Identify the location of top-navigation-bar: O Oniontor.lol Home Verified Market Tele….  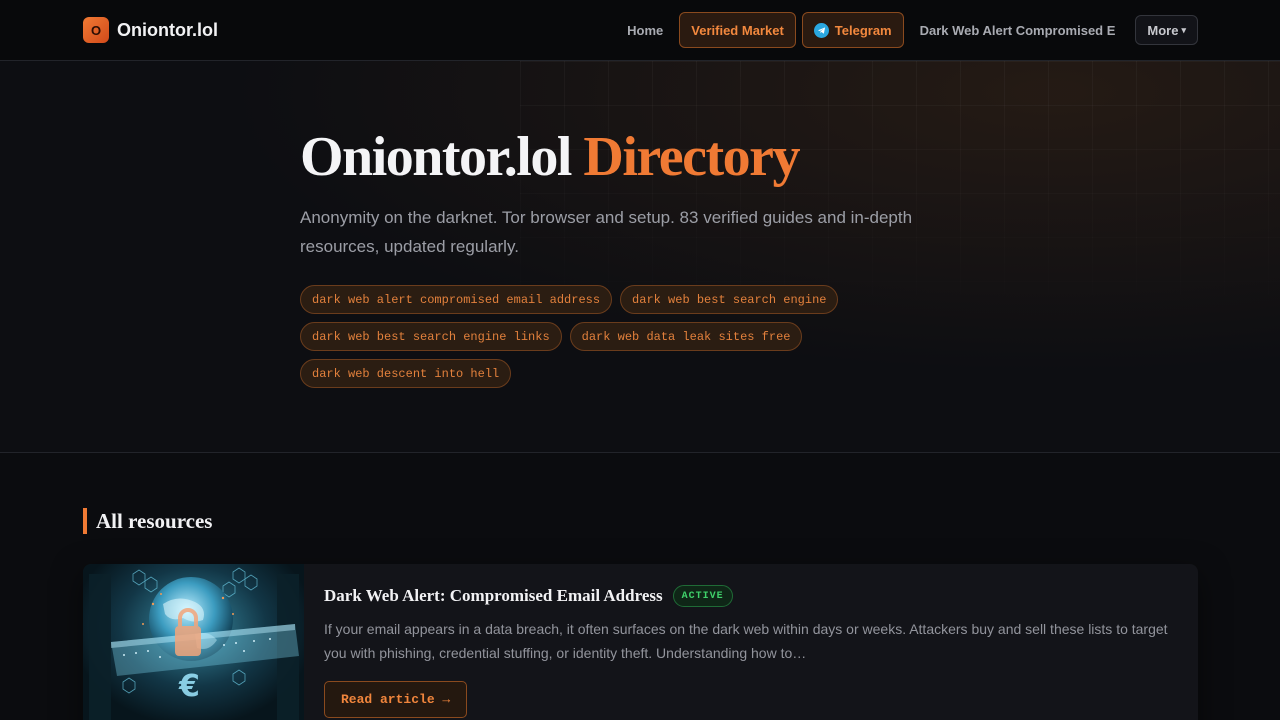
(640, 30).